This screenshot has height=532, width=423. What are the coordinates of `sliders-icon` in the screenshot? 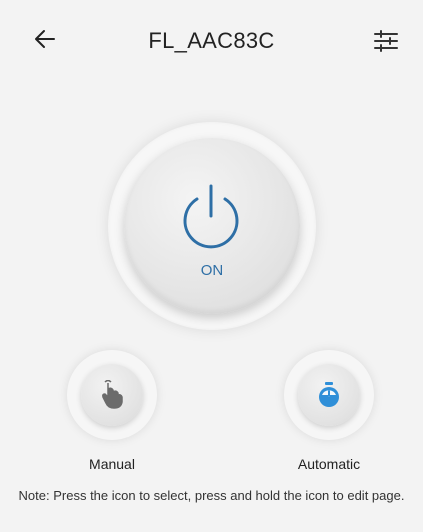 It's located at (386, 41).